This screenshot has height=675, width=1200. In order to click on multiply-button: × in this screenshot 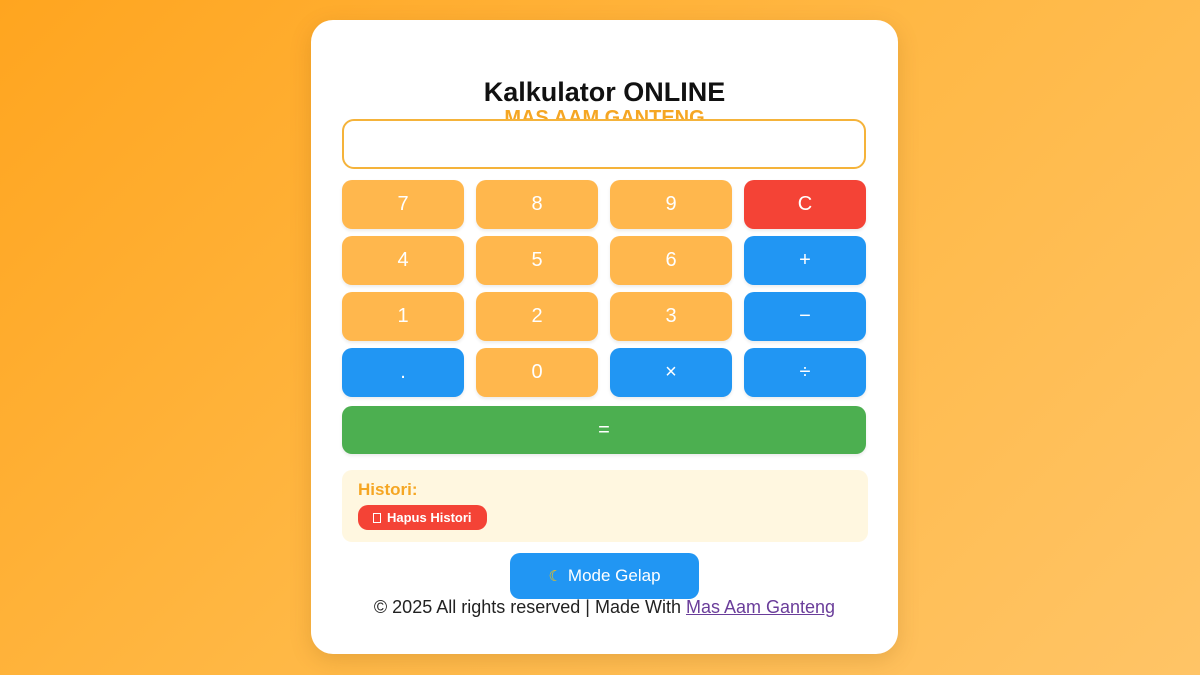, I will do `click(671, 372)`.